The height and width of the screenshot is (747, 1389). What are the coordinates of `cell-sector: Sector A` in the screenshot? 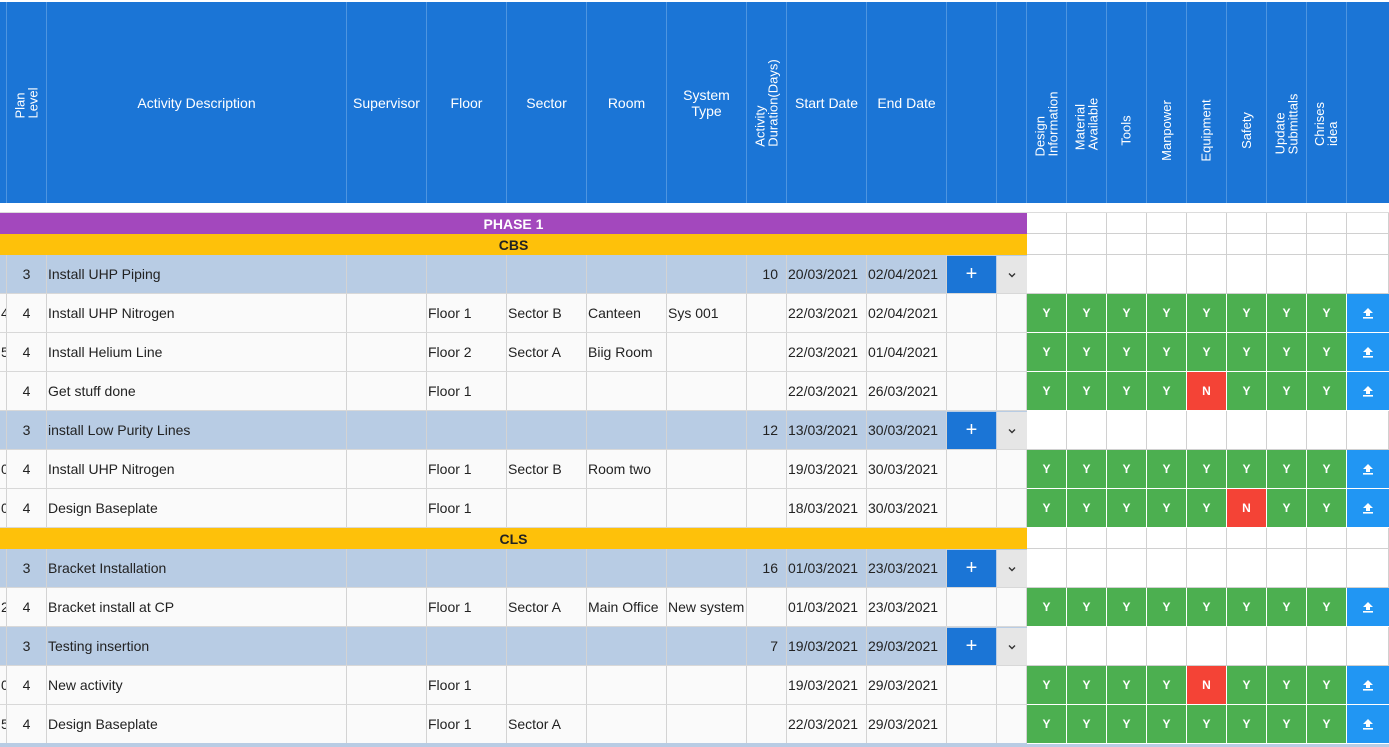 It's located at (547, 352).